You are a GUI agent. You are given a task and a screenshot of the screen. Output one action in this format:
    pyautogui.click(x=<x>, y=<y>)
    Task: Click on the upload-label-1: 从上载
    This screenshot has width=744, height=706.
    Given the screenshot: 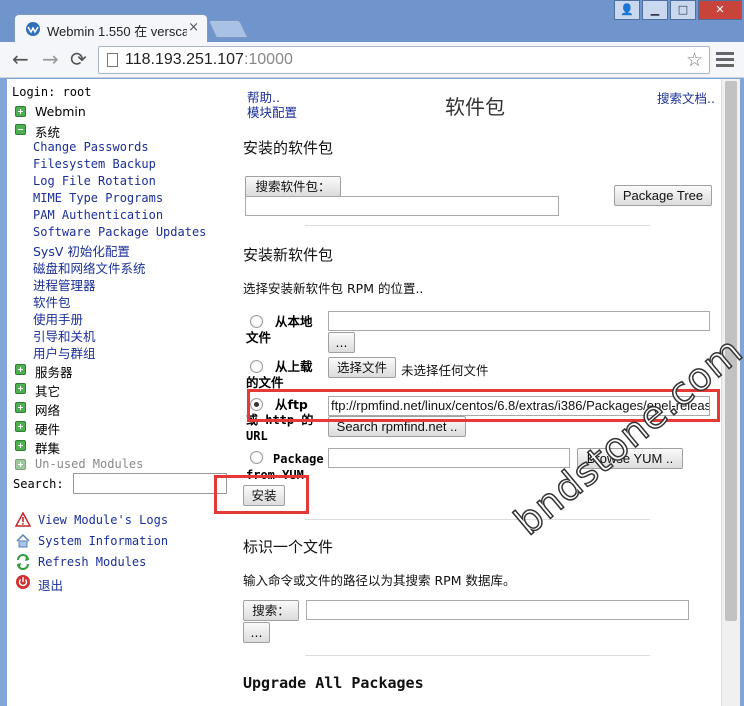 What is the action you would take?
    pyautogui.click(x=294, y=366)
    